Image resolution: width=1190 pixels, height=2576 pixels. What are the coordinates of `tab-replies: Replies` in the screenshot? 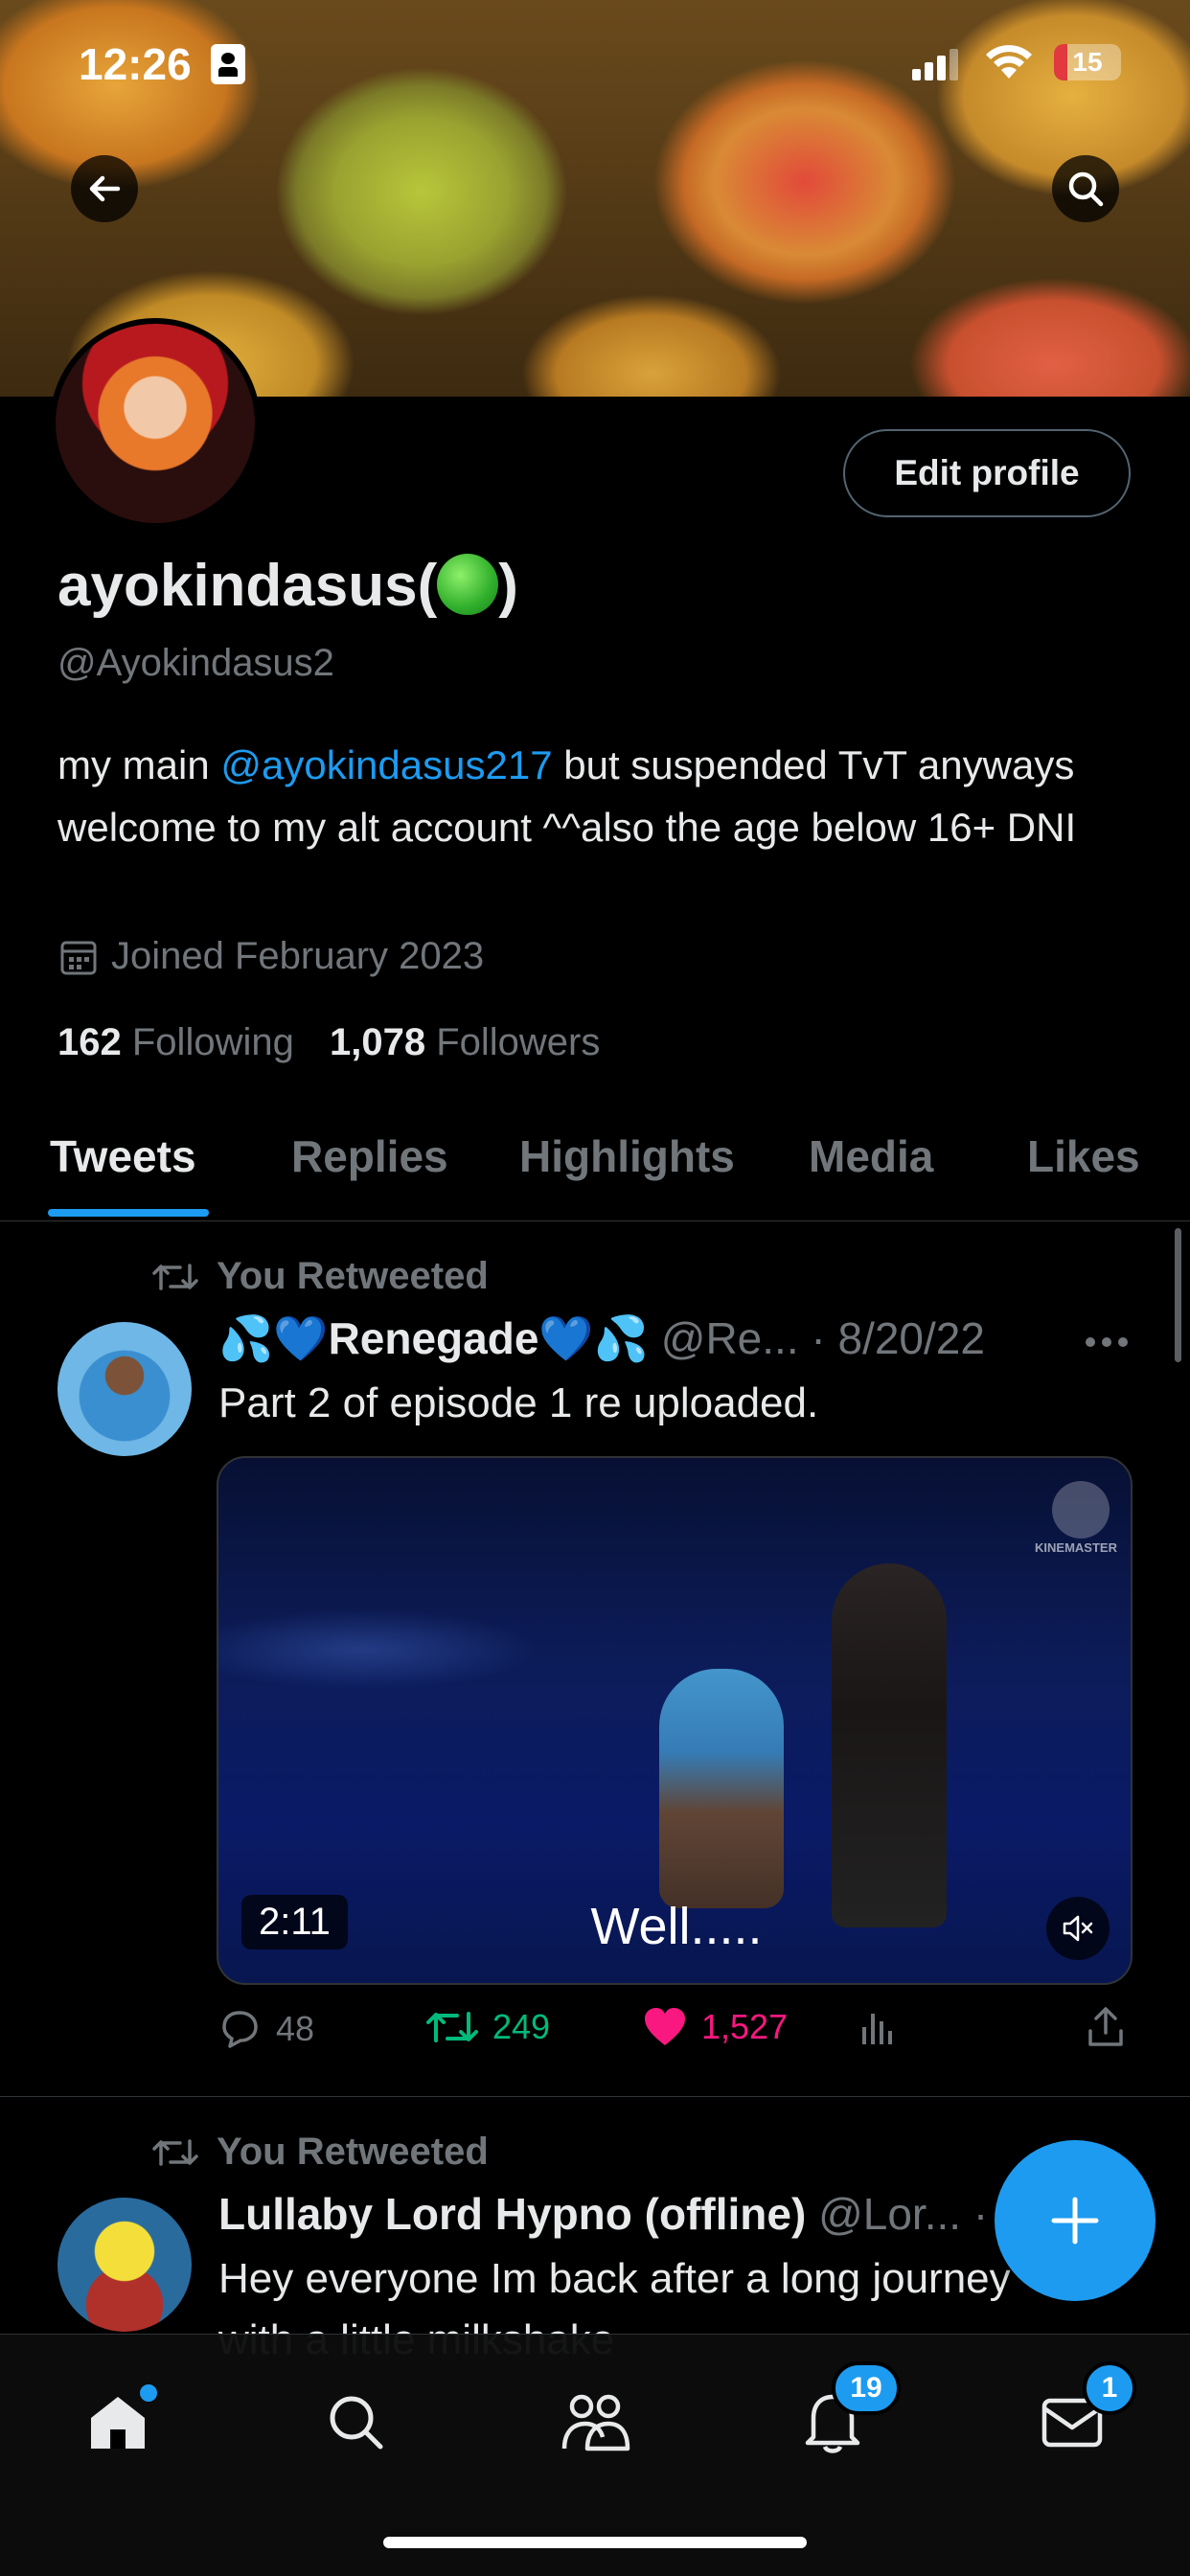 It's located at (370, 1156).